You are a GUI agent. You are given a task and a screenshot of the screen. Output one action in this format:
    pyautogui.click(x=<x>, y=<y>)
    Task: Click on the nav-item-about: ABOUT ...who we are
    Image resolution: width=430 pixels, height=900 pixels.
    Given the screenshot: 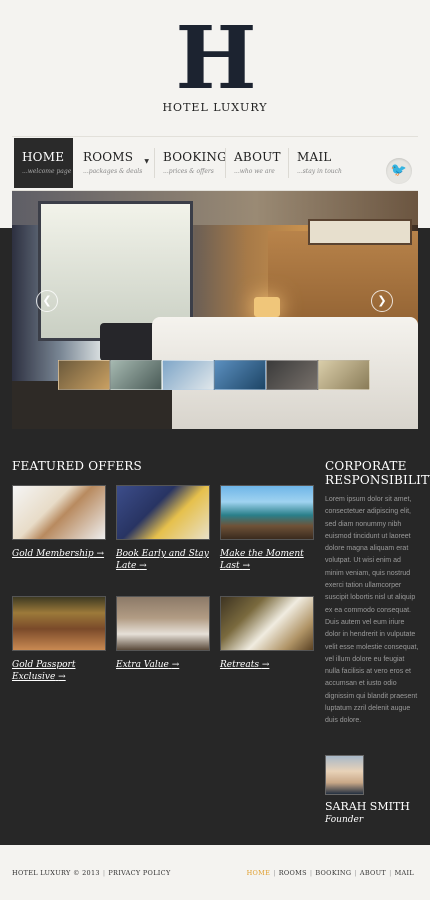 What is the action you would take?
    pyautogui.click(x=257, y=163)
    